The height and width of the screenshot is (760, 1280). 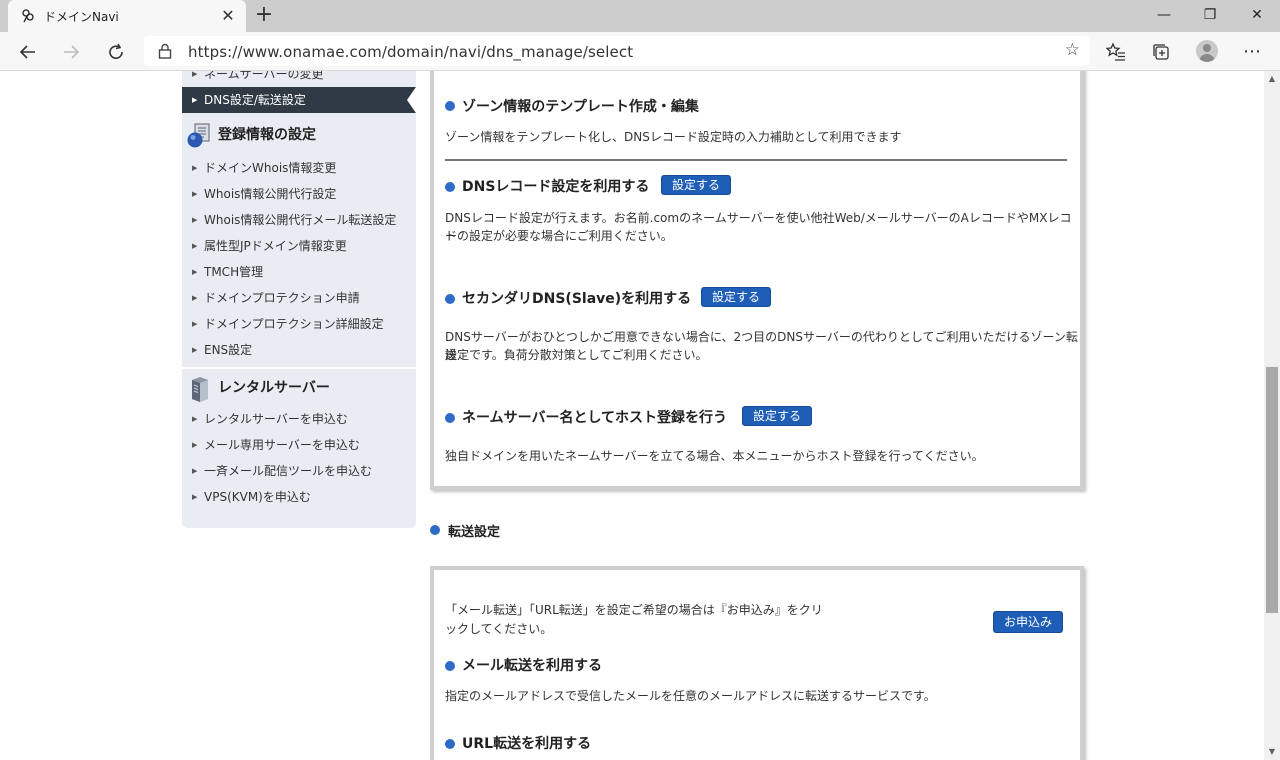 I want to click on sidebar-item: ▶ メール専用サーバーを申込む, so click(x=299, y=445).